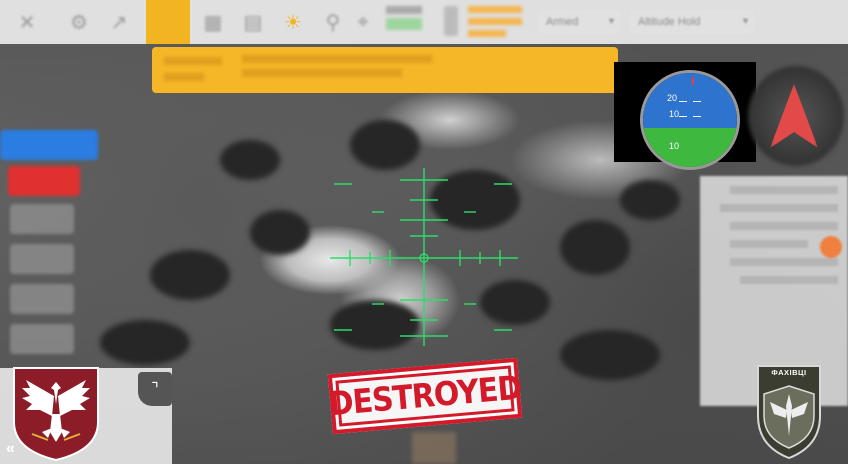 The width and height of the screenshot is (848, 464). I want to click on menu-icon: ✕, so click(27, 22).